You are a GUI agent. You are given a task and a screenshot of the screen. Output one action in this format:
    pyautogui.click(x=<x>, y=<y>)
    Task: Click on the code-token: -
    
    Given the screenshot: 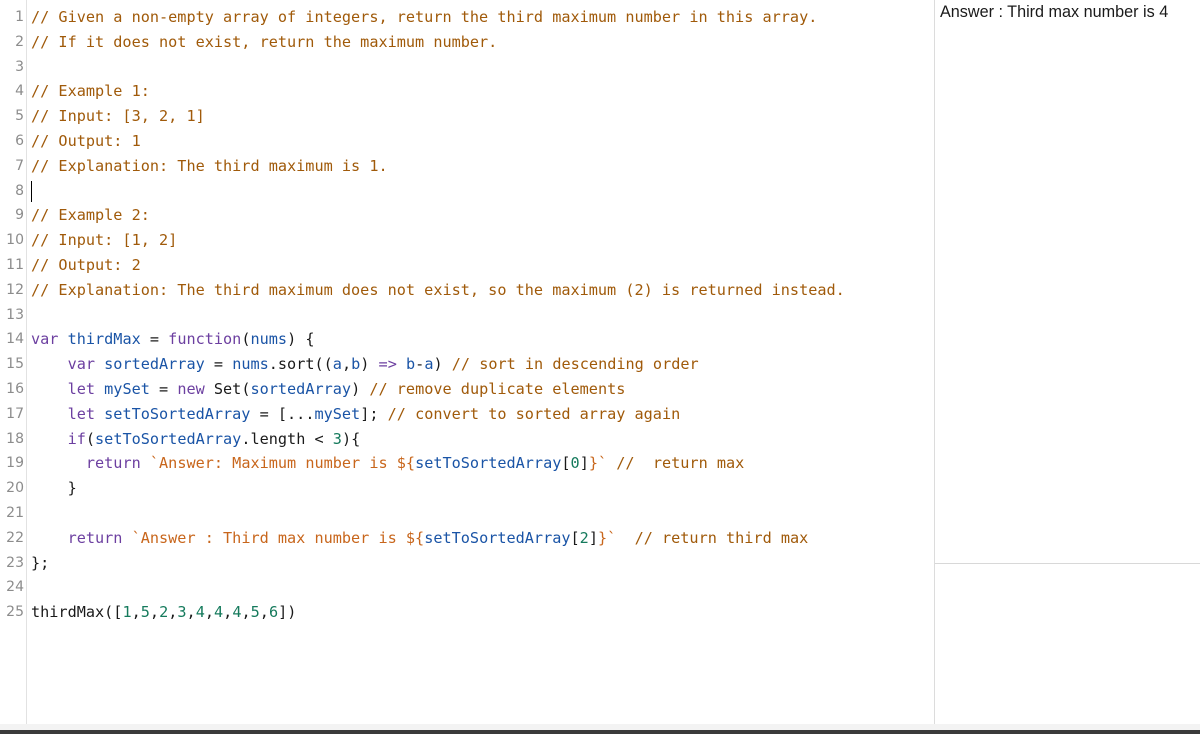 What is the action you would take?
    pyautogui.click(x=420, y=364)
    